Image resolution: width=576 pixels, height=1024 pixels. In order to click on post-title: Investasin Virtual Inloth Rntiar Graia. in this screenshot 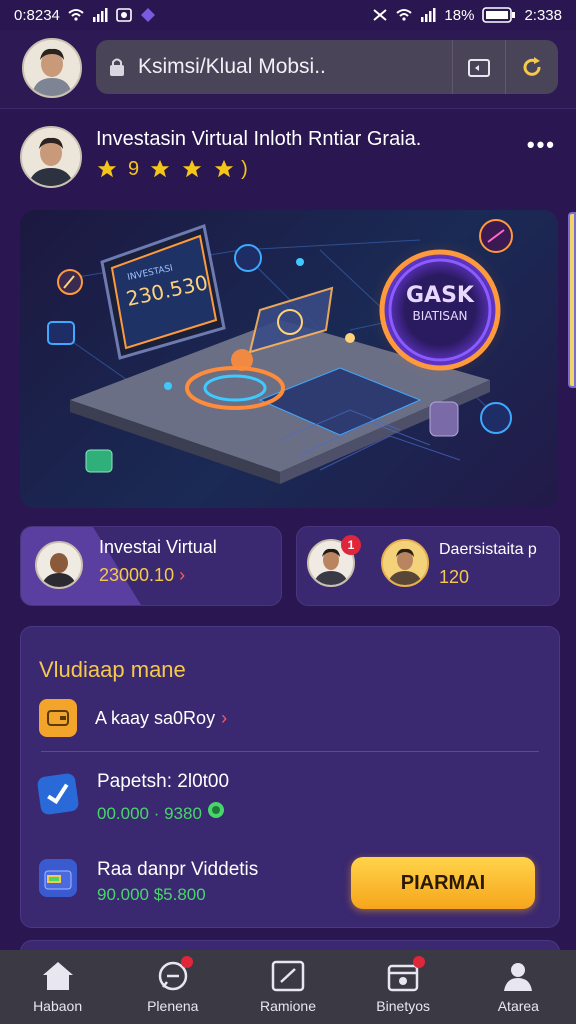, I will do `click(259, 139)`.